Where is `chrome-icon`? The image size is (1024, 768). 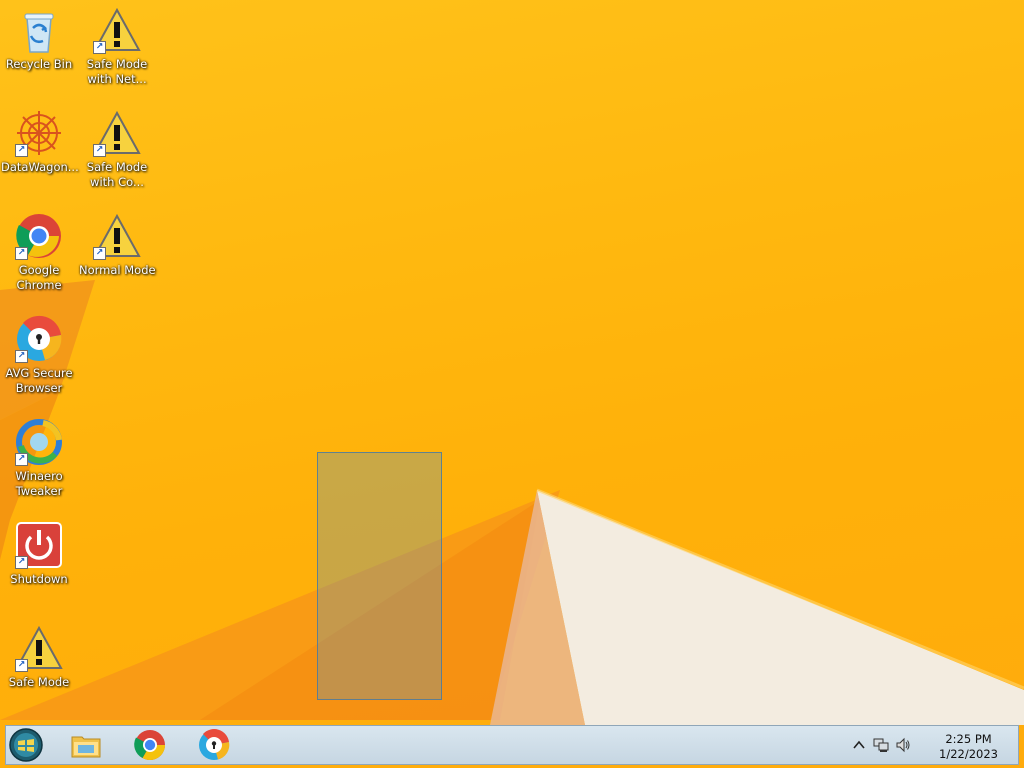 chrome-icon is located at coordinates (149, 745).